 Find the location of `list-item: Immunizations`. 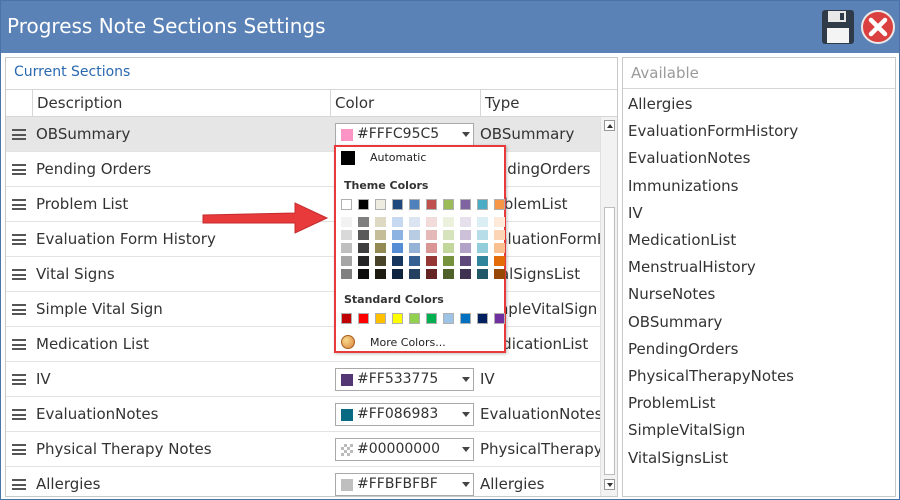

list-item: Immunizations is located at coordinates (683, 186).